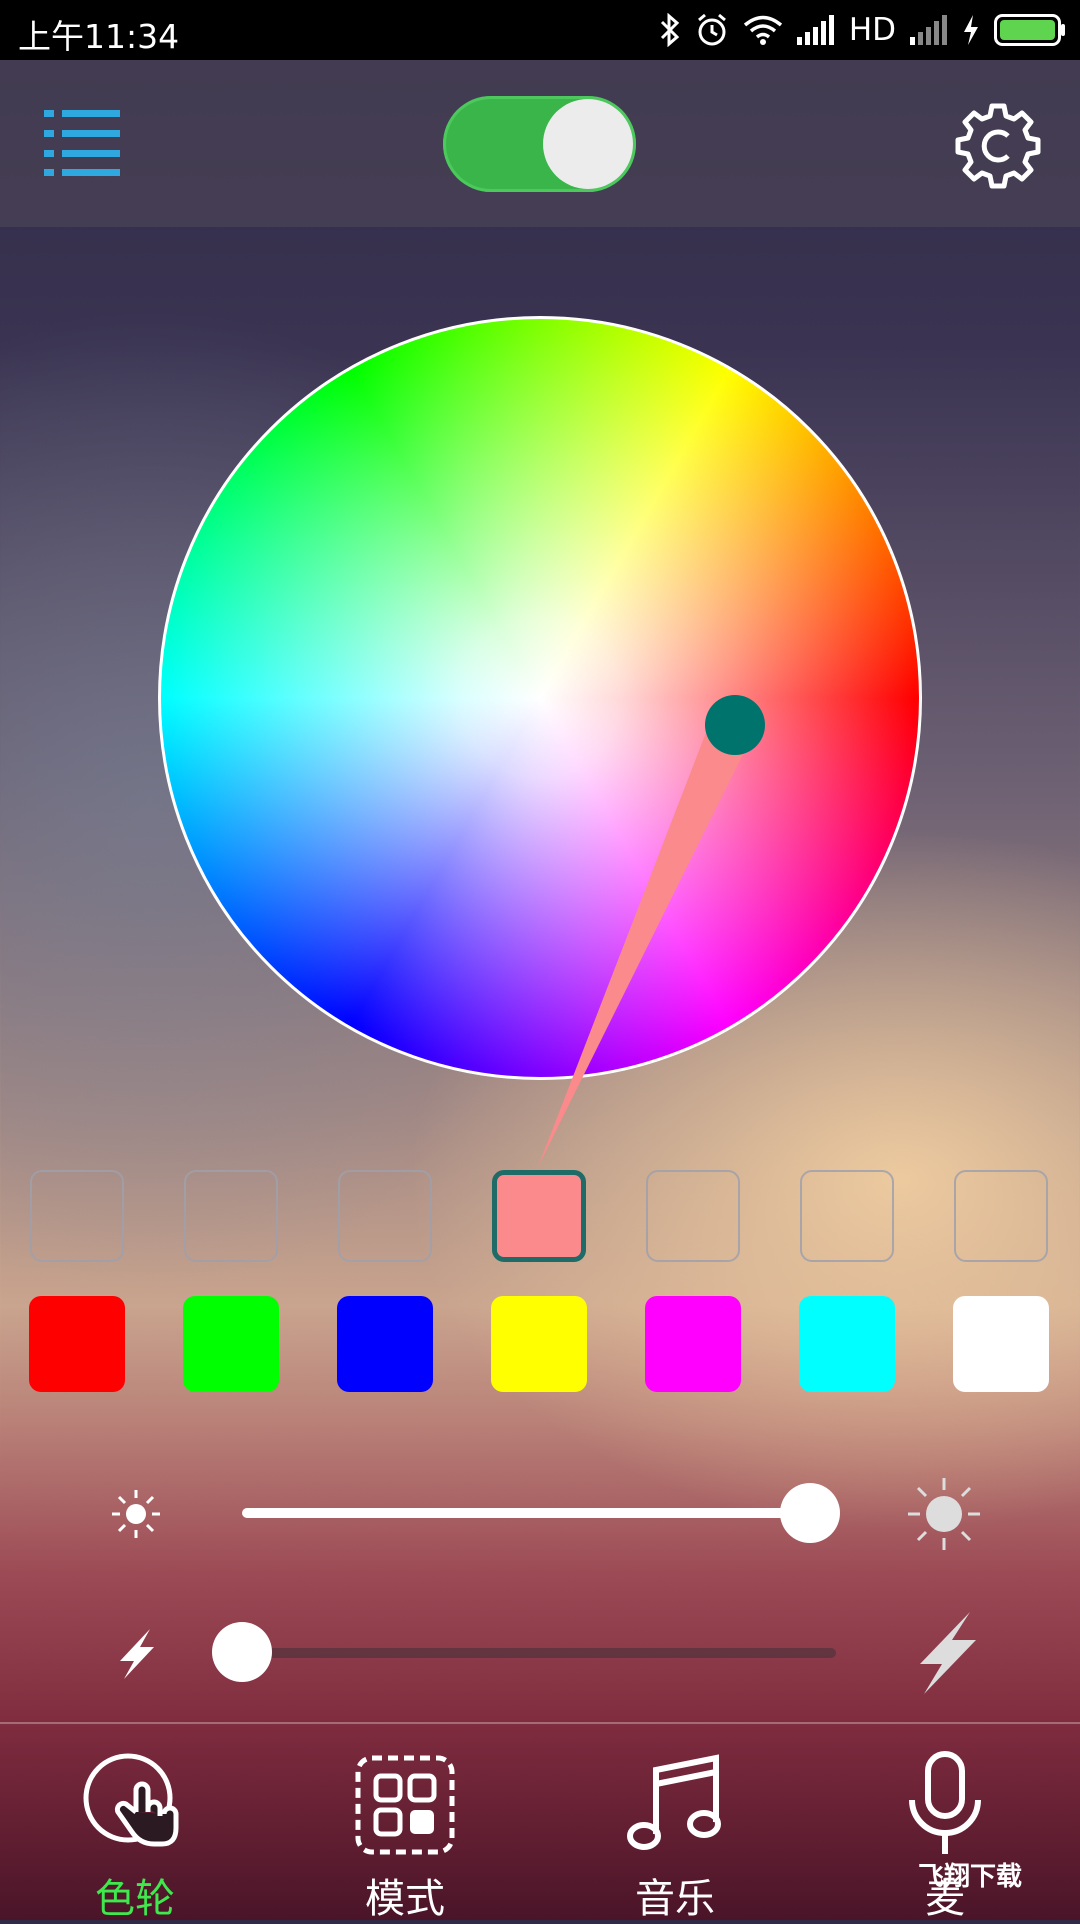 This screenshot has width=1080, height=1924. I want to click on battery-icon, so click(1029, 30).